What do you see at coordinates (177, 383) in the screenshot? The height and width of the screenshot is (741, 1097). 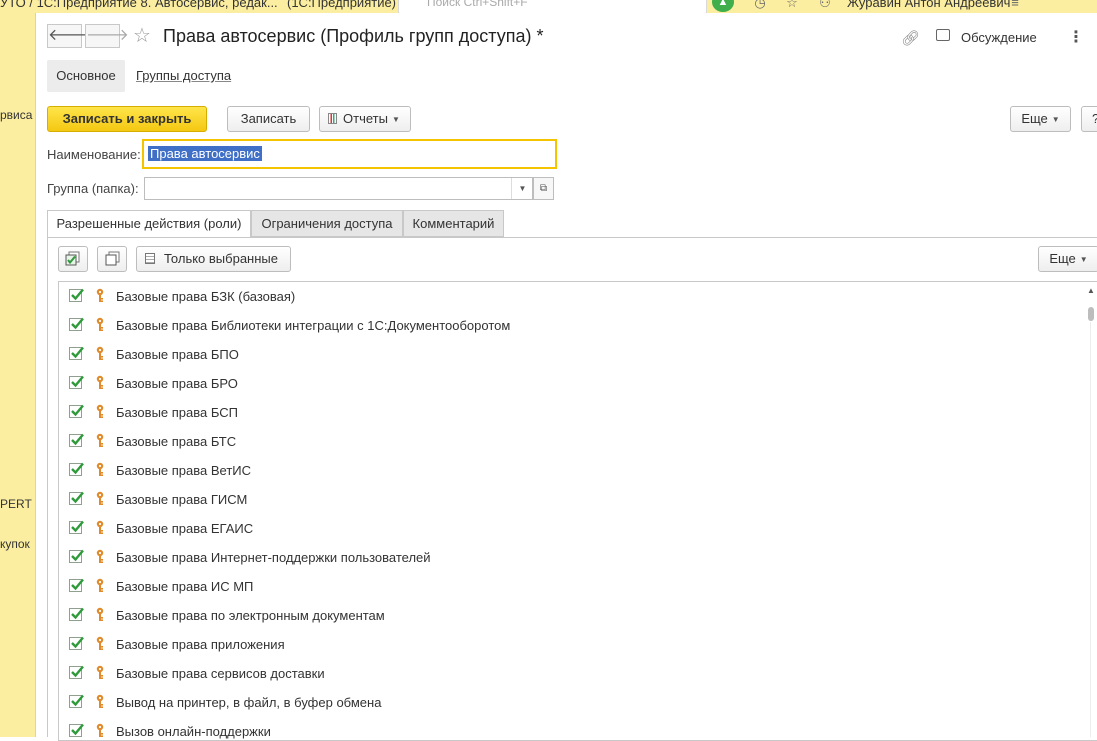 I see `role-label: Базовые права БРО` at bounding box center [177, 383].